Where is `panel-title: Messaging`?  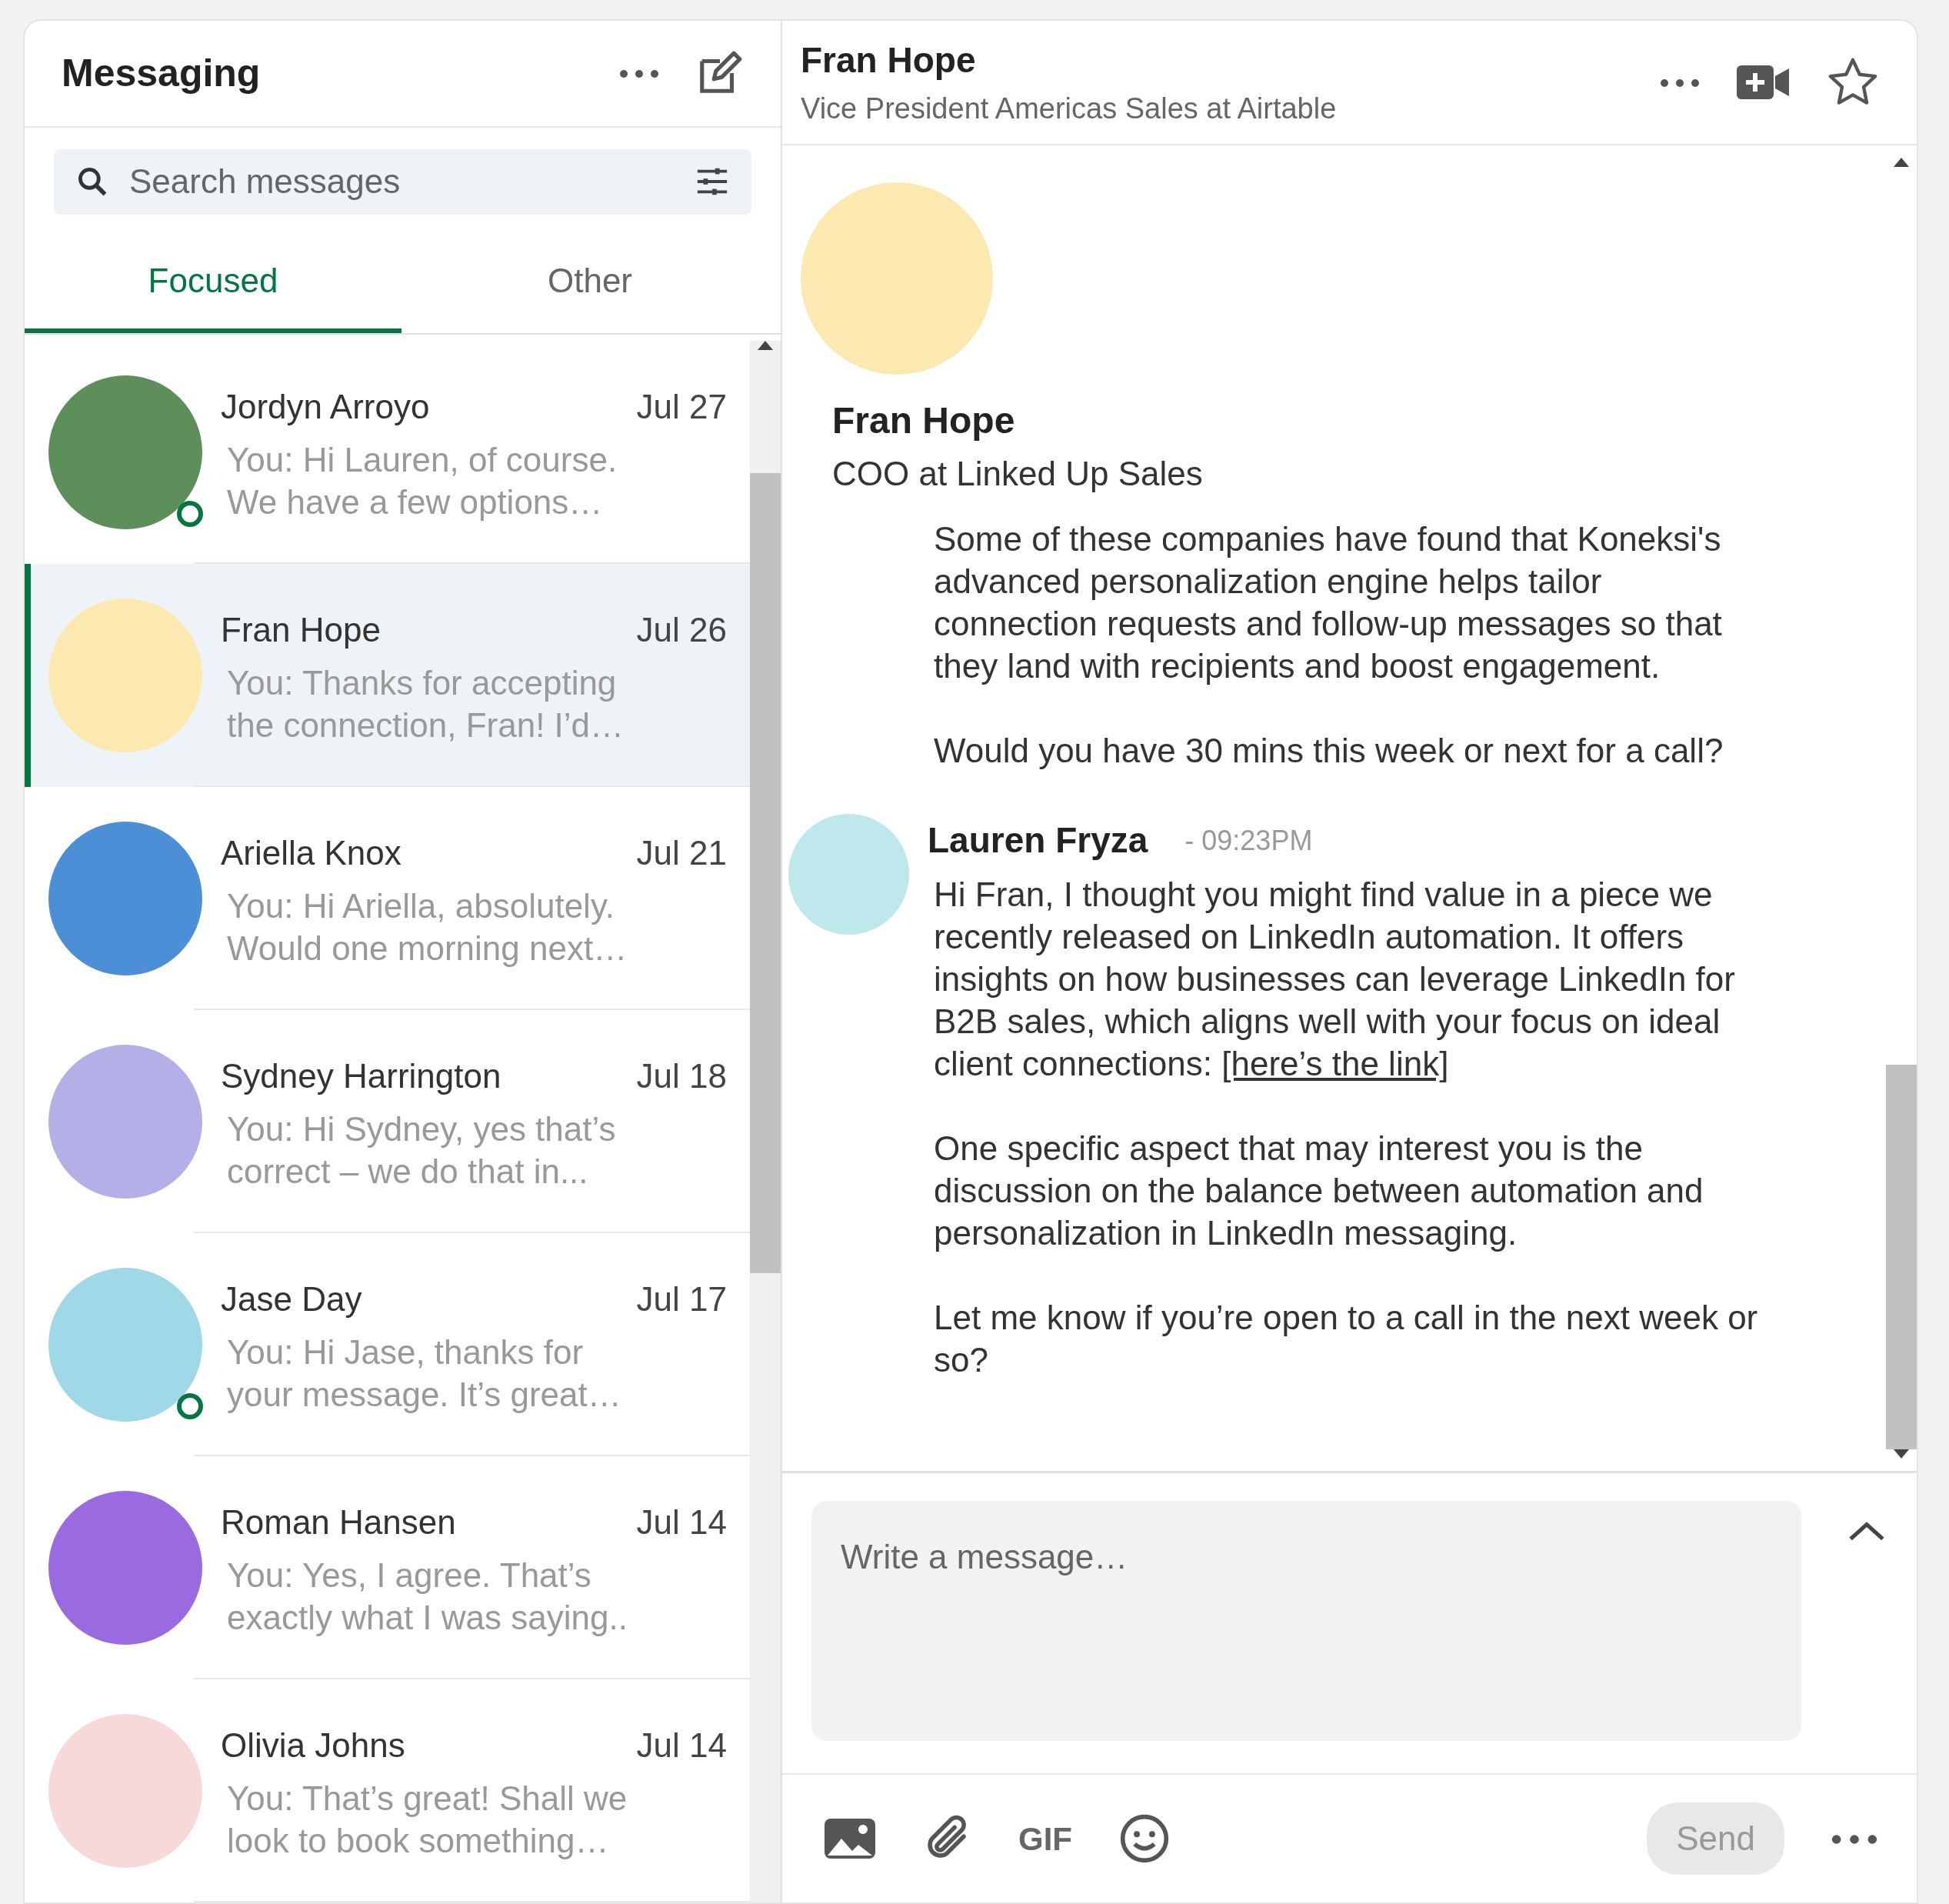 panel-title: Messaging is located at coordinates (161, 73).